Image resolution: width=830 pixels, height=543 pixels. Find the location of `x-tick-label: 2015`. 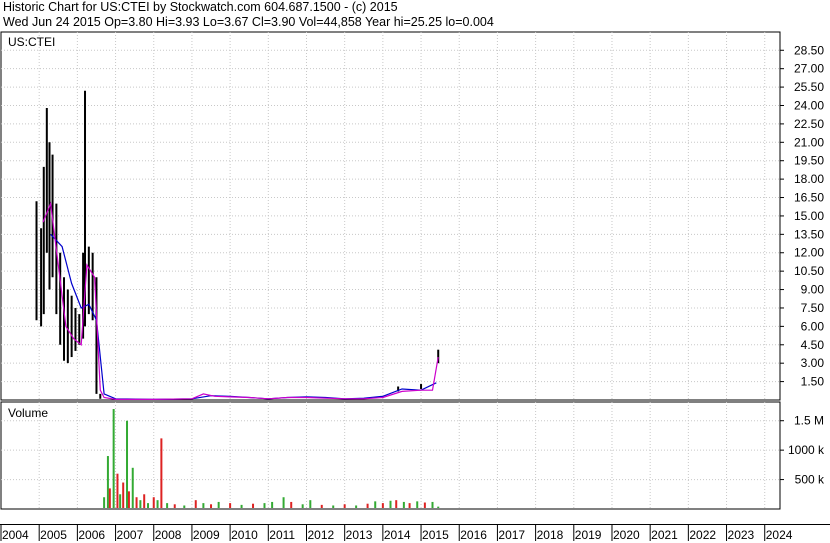

x-tick-label: 2015 is located at coordinates (435, 535).